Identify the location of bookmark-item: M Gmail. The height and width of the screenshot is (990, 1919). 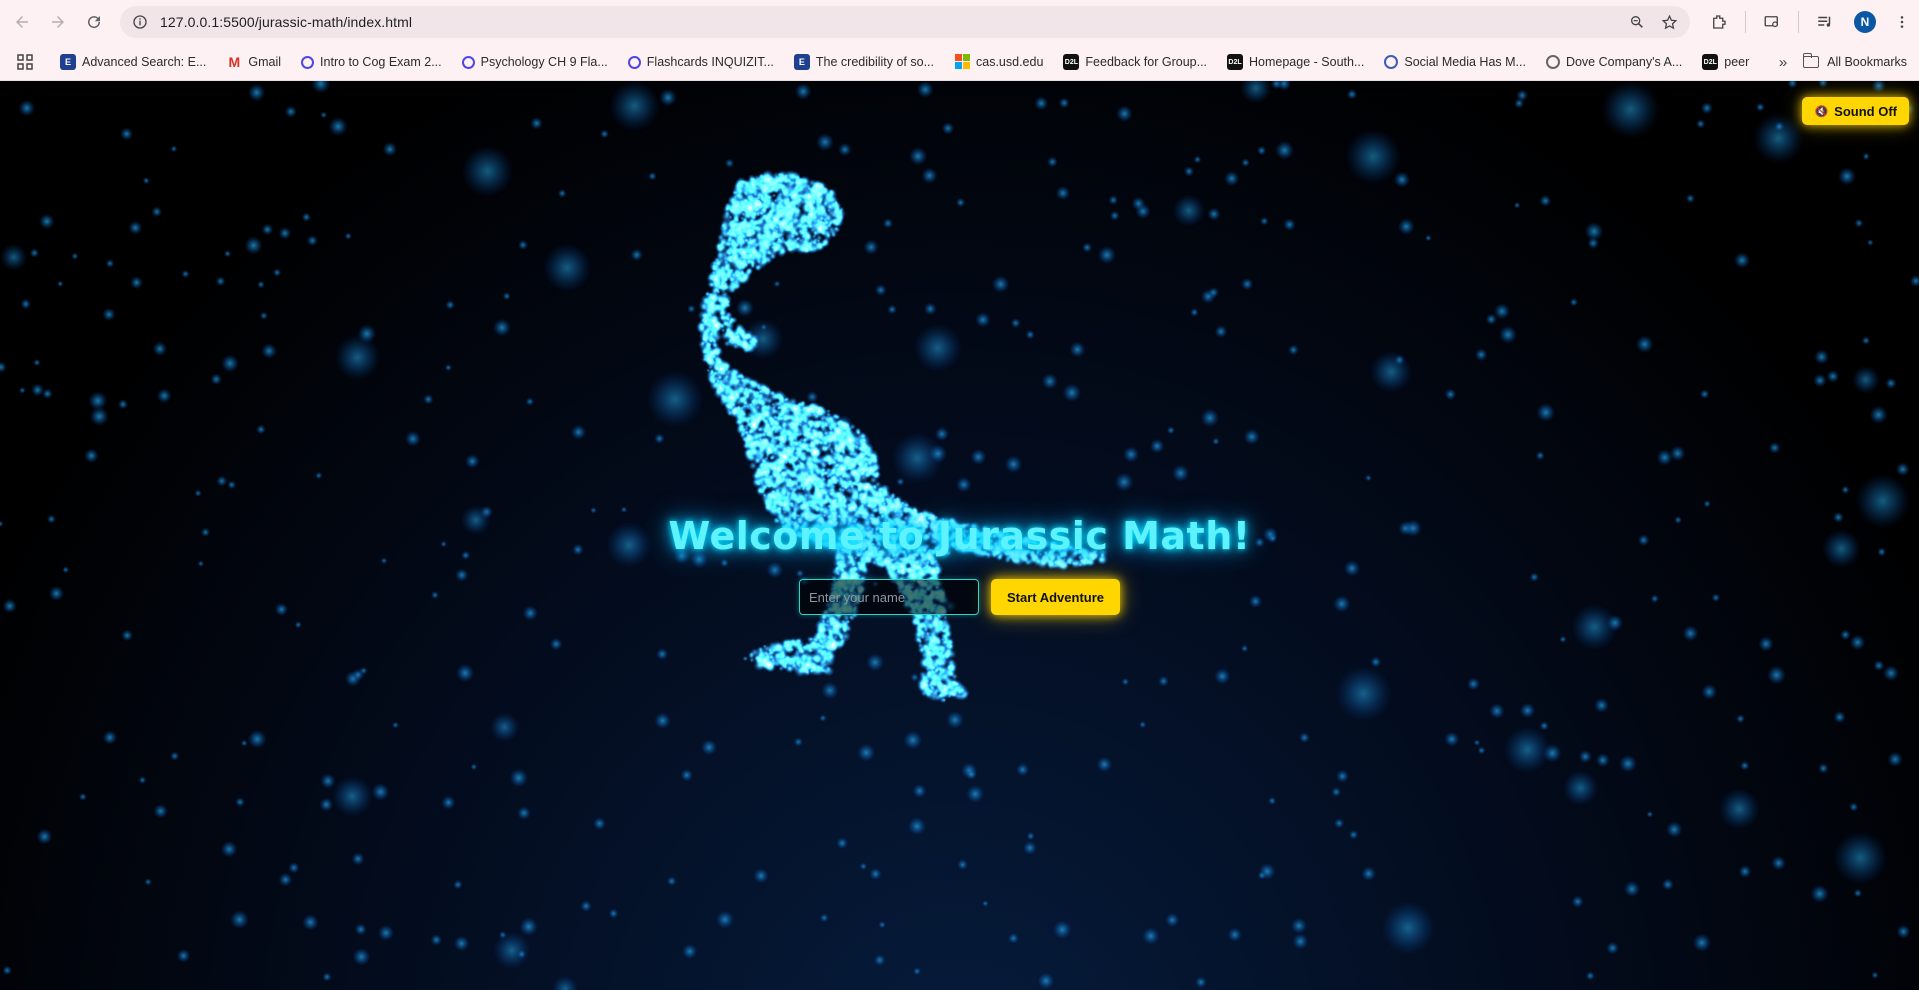
(253, 62).